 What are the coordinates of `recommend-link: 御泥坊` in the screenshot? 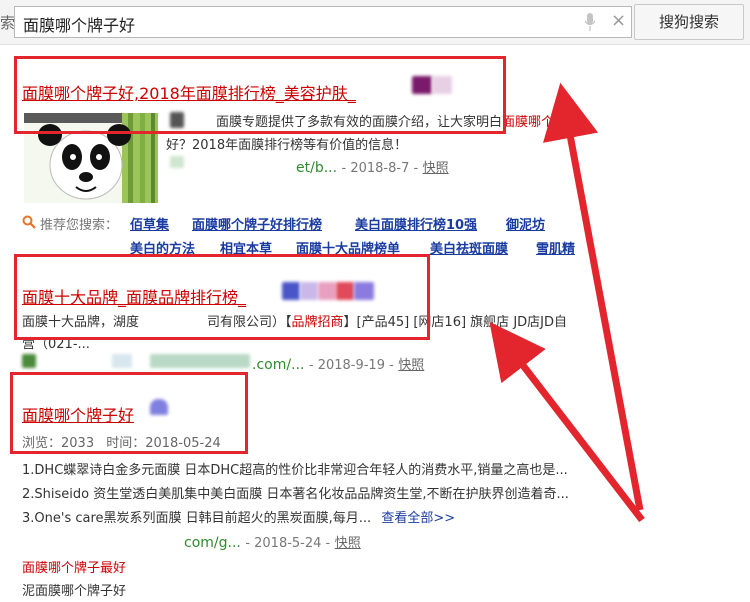 It's located at (525, 223).